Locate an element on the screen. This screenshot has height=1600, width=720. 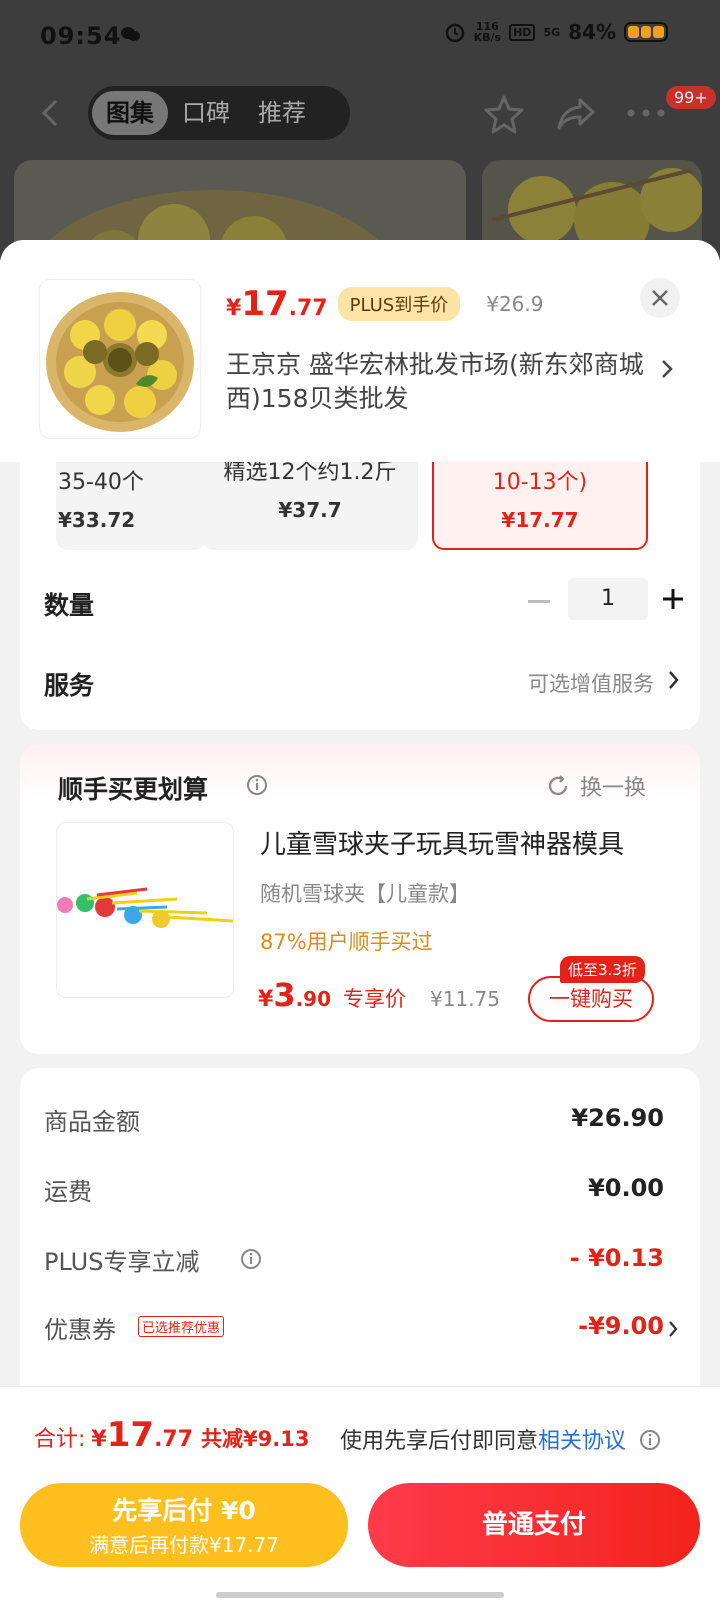
share-icon is located at coordinates (576, 114).